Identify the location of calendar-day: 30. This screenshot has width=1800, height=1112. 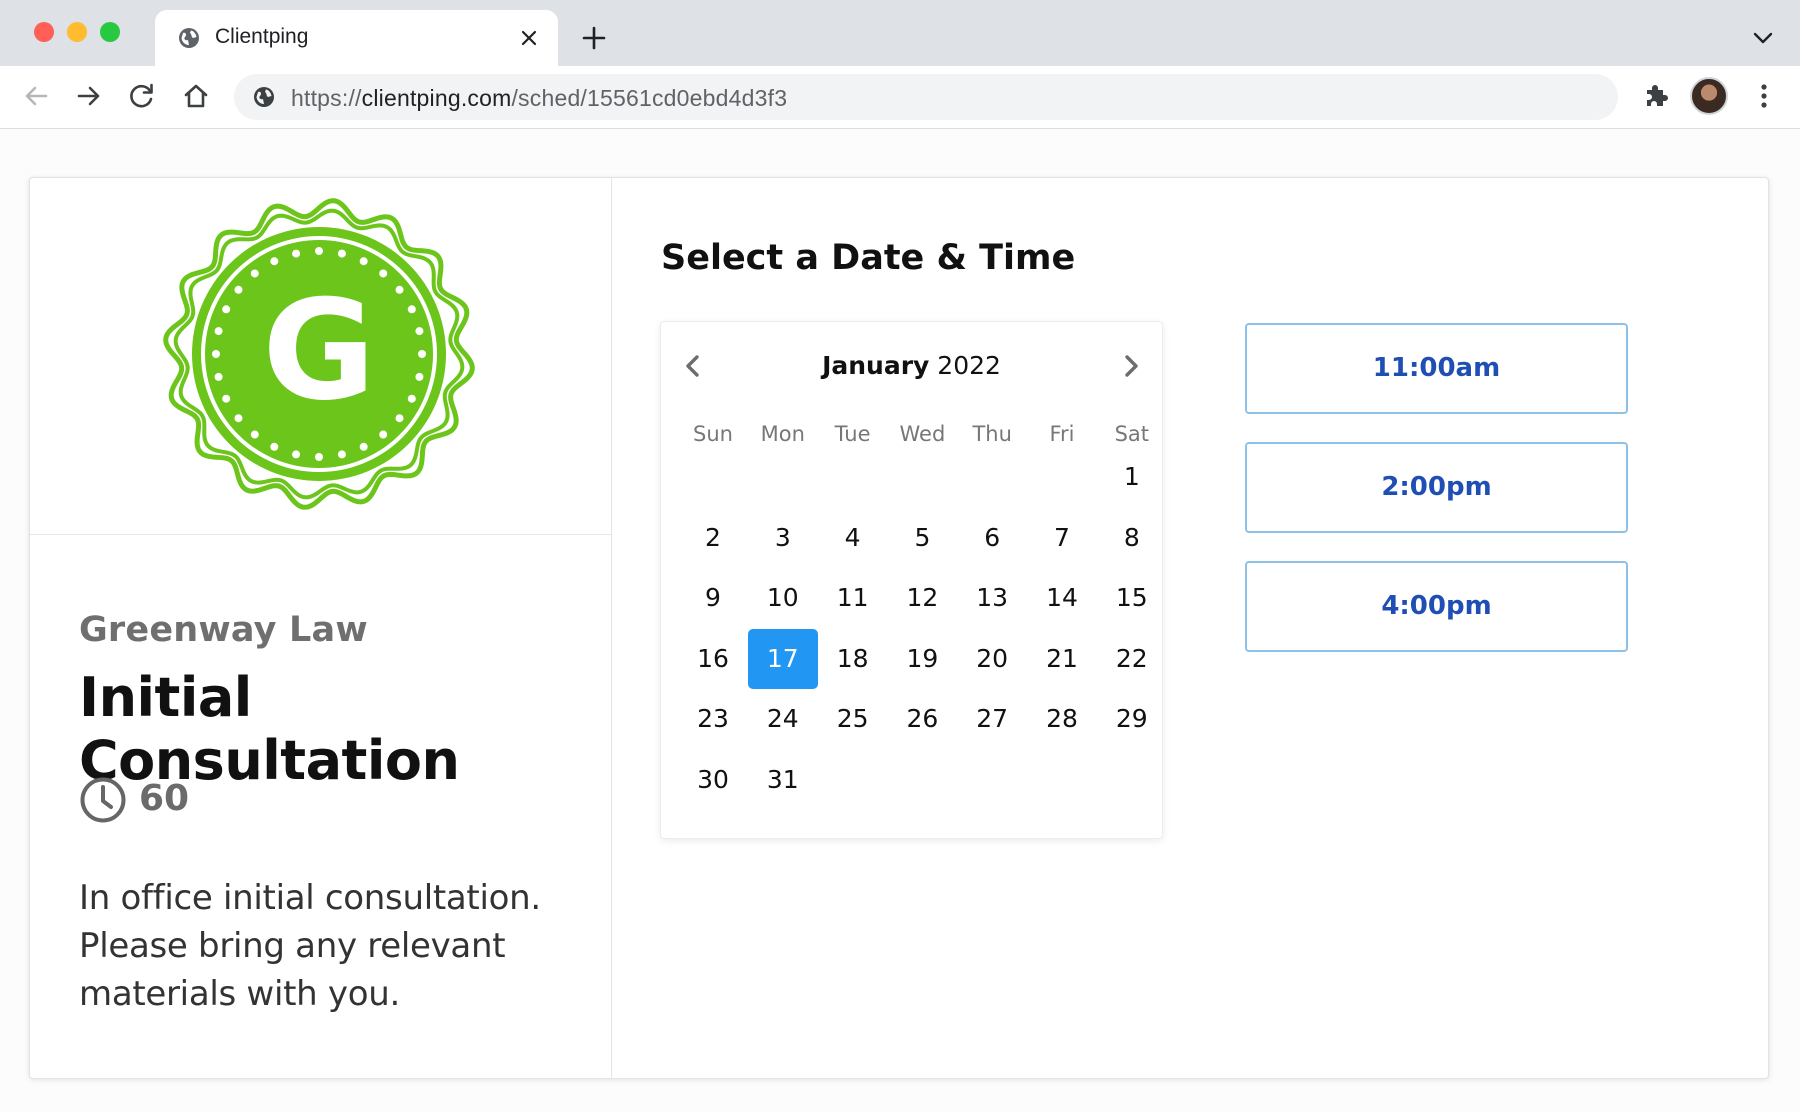
(713, 780).